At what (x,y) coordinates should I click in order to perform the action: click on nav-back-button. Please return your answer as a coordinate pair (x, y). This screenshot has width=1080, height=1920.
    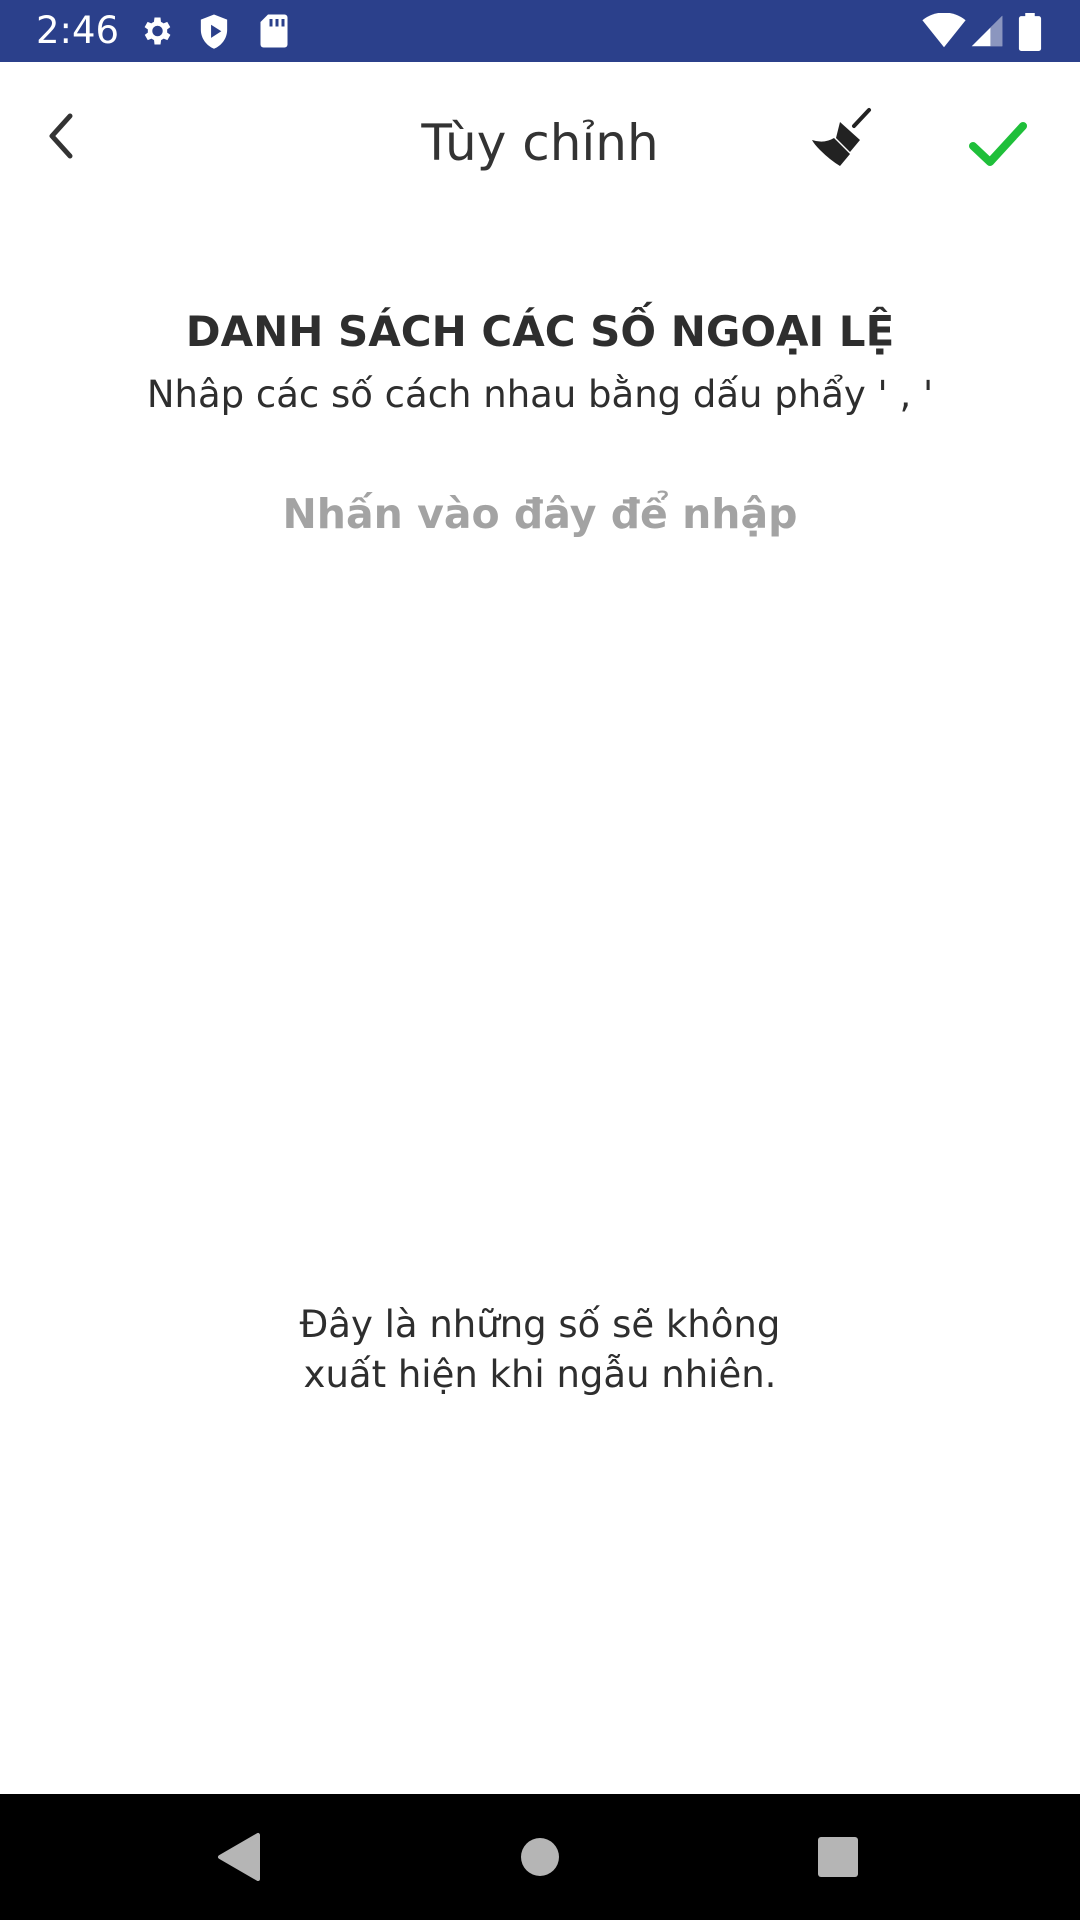
    Looking at the image, I should click on (239, 1857).